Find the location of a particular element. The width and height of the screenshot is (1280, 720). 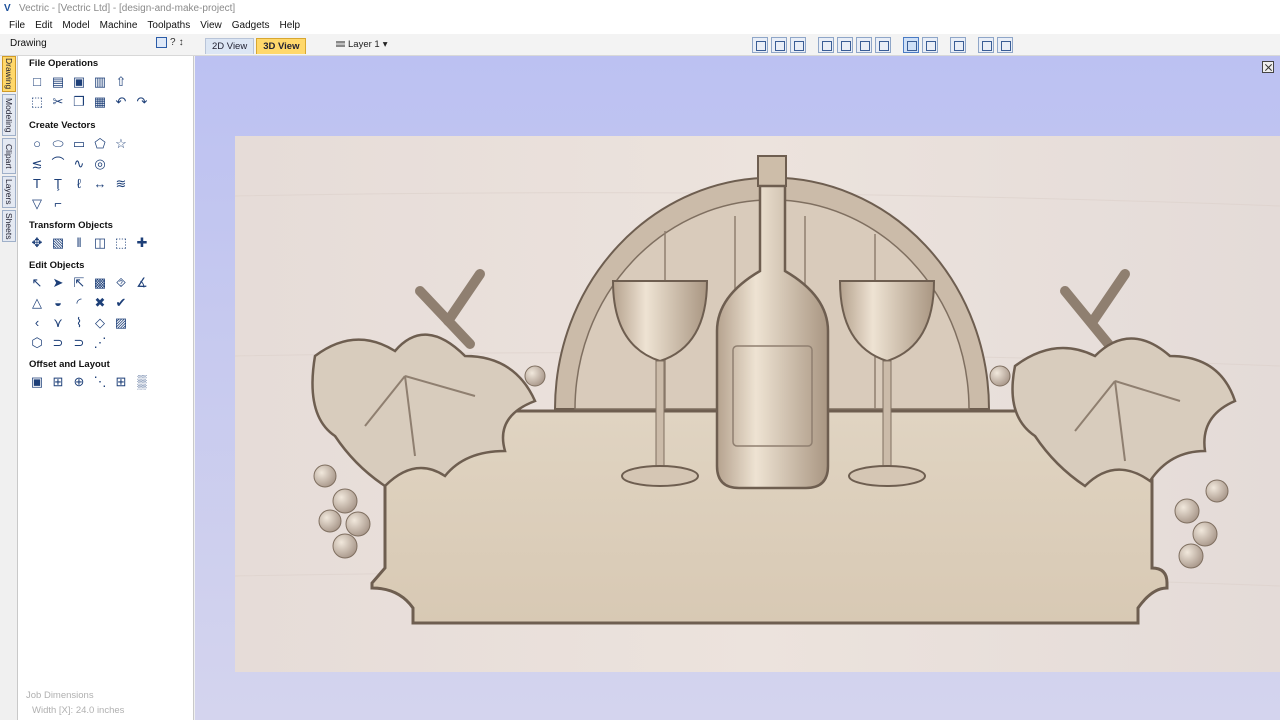

group-icon: ▩ is located at coordinates (100, 283).